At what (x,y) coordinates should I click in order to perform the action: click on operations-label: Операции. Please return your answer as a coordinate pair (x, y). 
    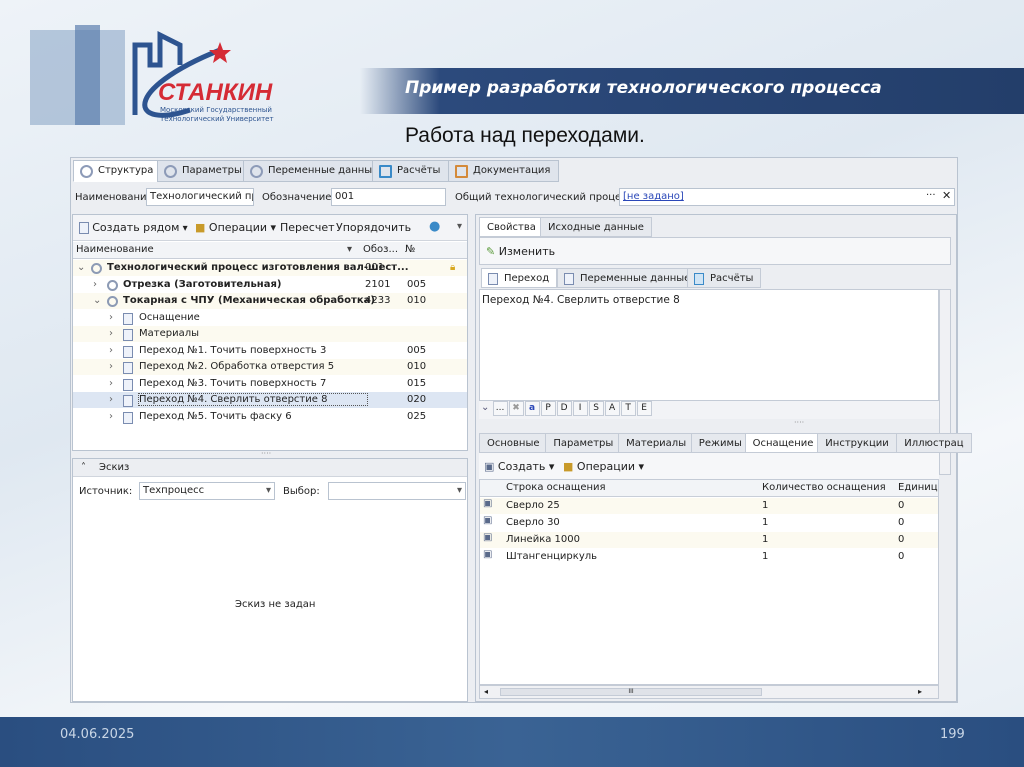
    Looking at the image, I should click on (238, 227).